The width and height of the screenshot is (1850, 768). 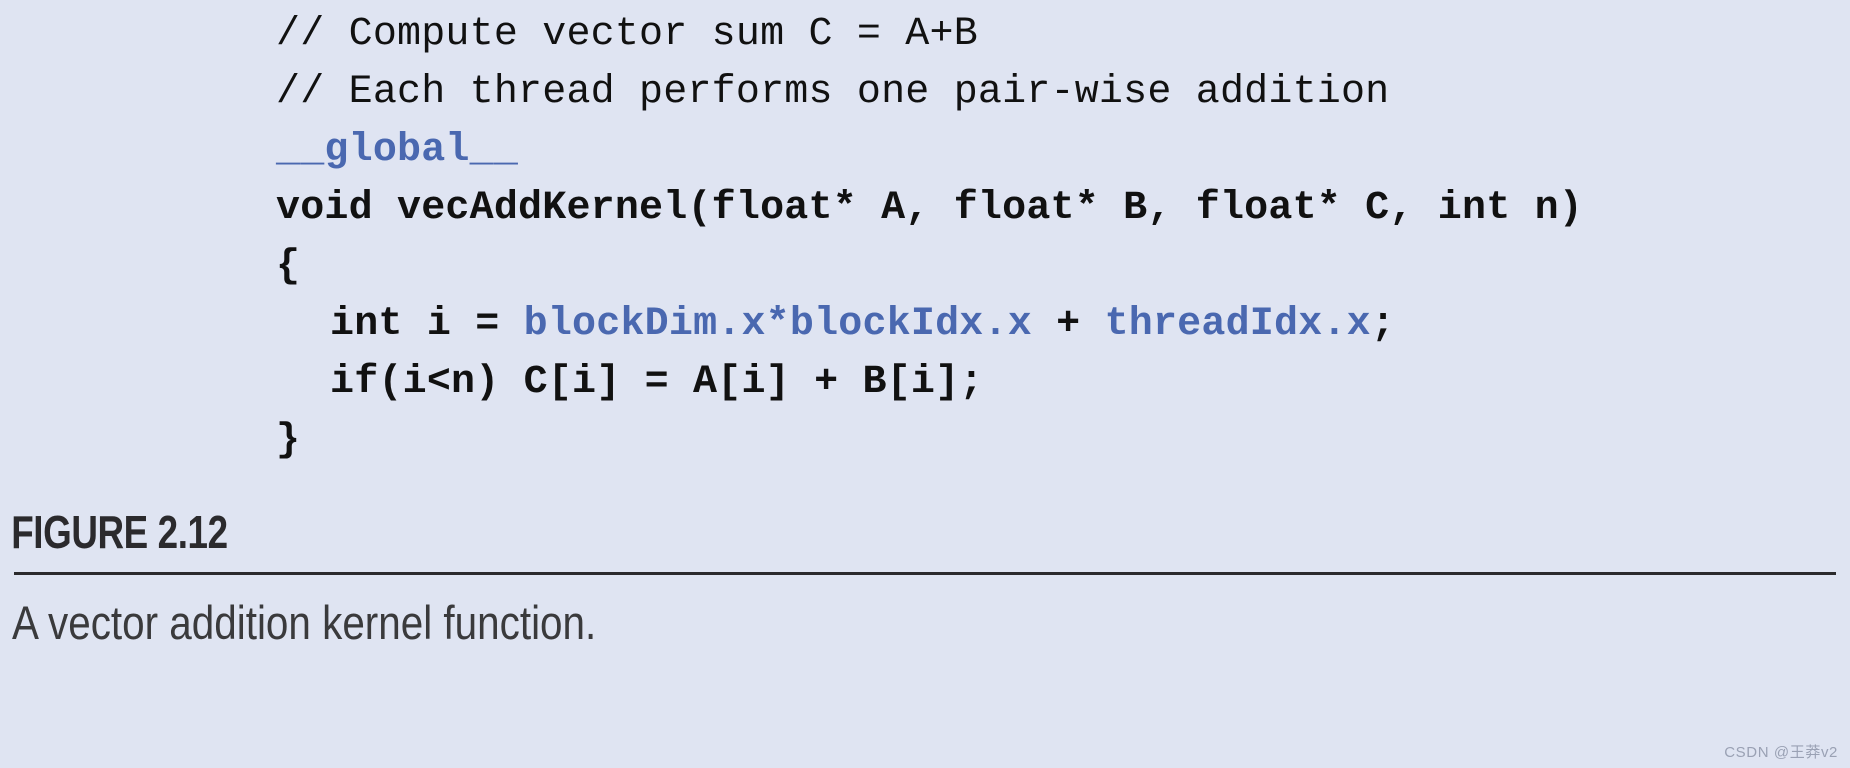 I want to click on token-semicolon: ;, so click(x=1383, y=324).